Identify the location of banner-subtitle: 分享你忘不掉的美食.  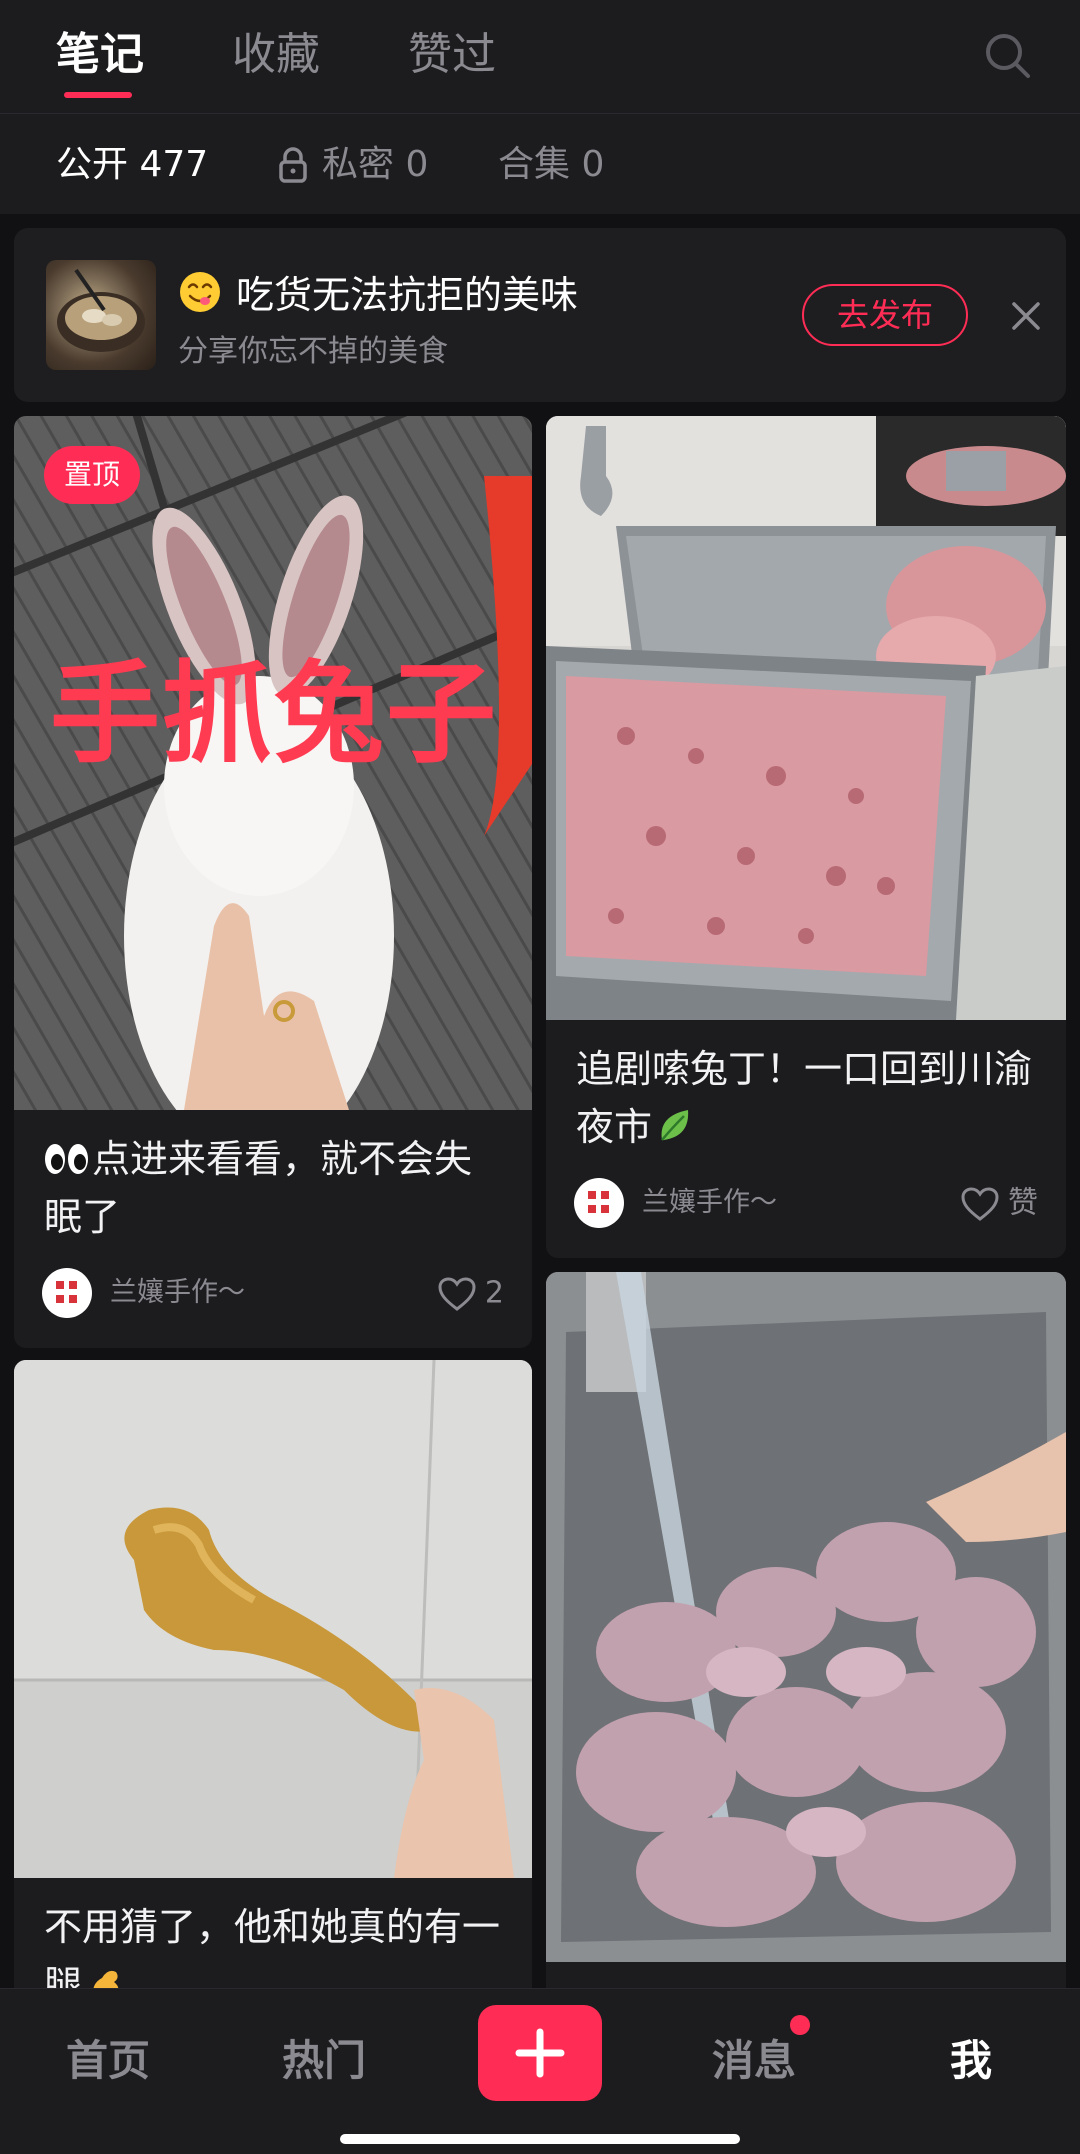
(313, 351).